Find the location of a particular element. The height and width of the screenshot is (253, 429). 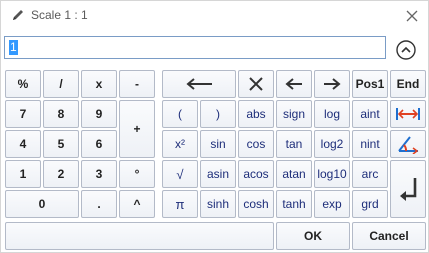

key-sinh: sinh is located at coordinates (218, 204).